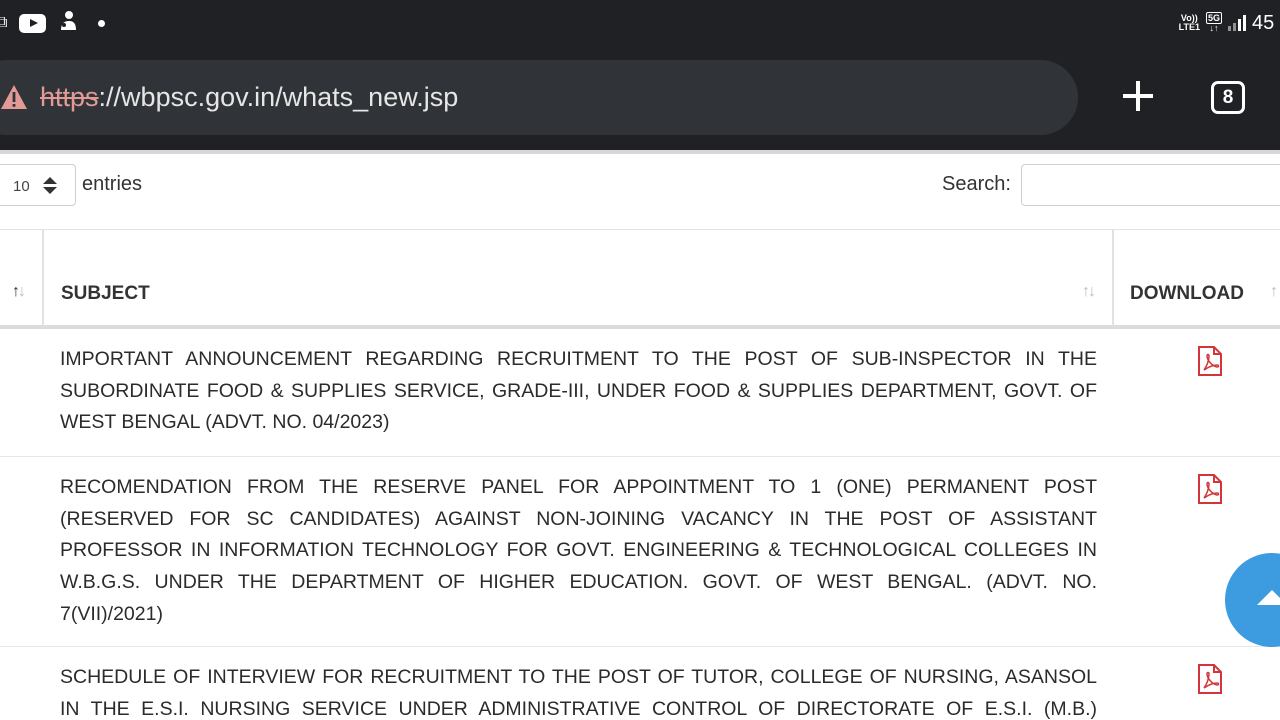 The image size is (1280, 720). I want to click on network-indicator: 5G ↓↑, so click(1213, 22).